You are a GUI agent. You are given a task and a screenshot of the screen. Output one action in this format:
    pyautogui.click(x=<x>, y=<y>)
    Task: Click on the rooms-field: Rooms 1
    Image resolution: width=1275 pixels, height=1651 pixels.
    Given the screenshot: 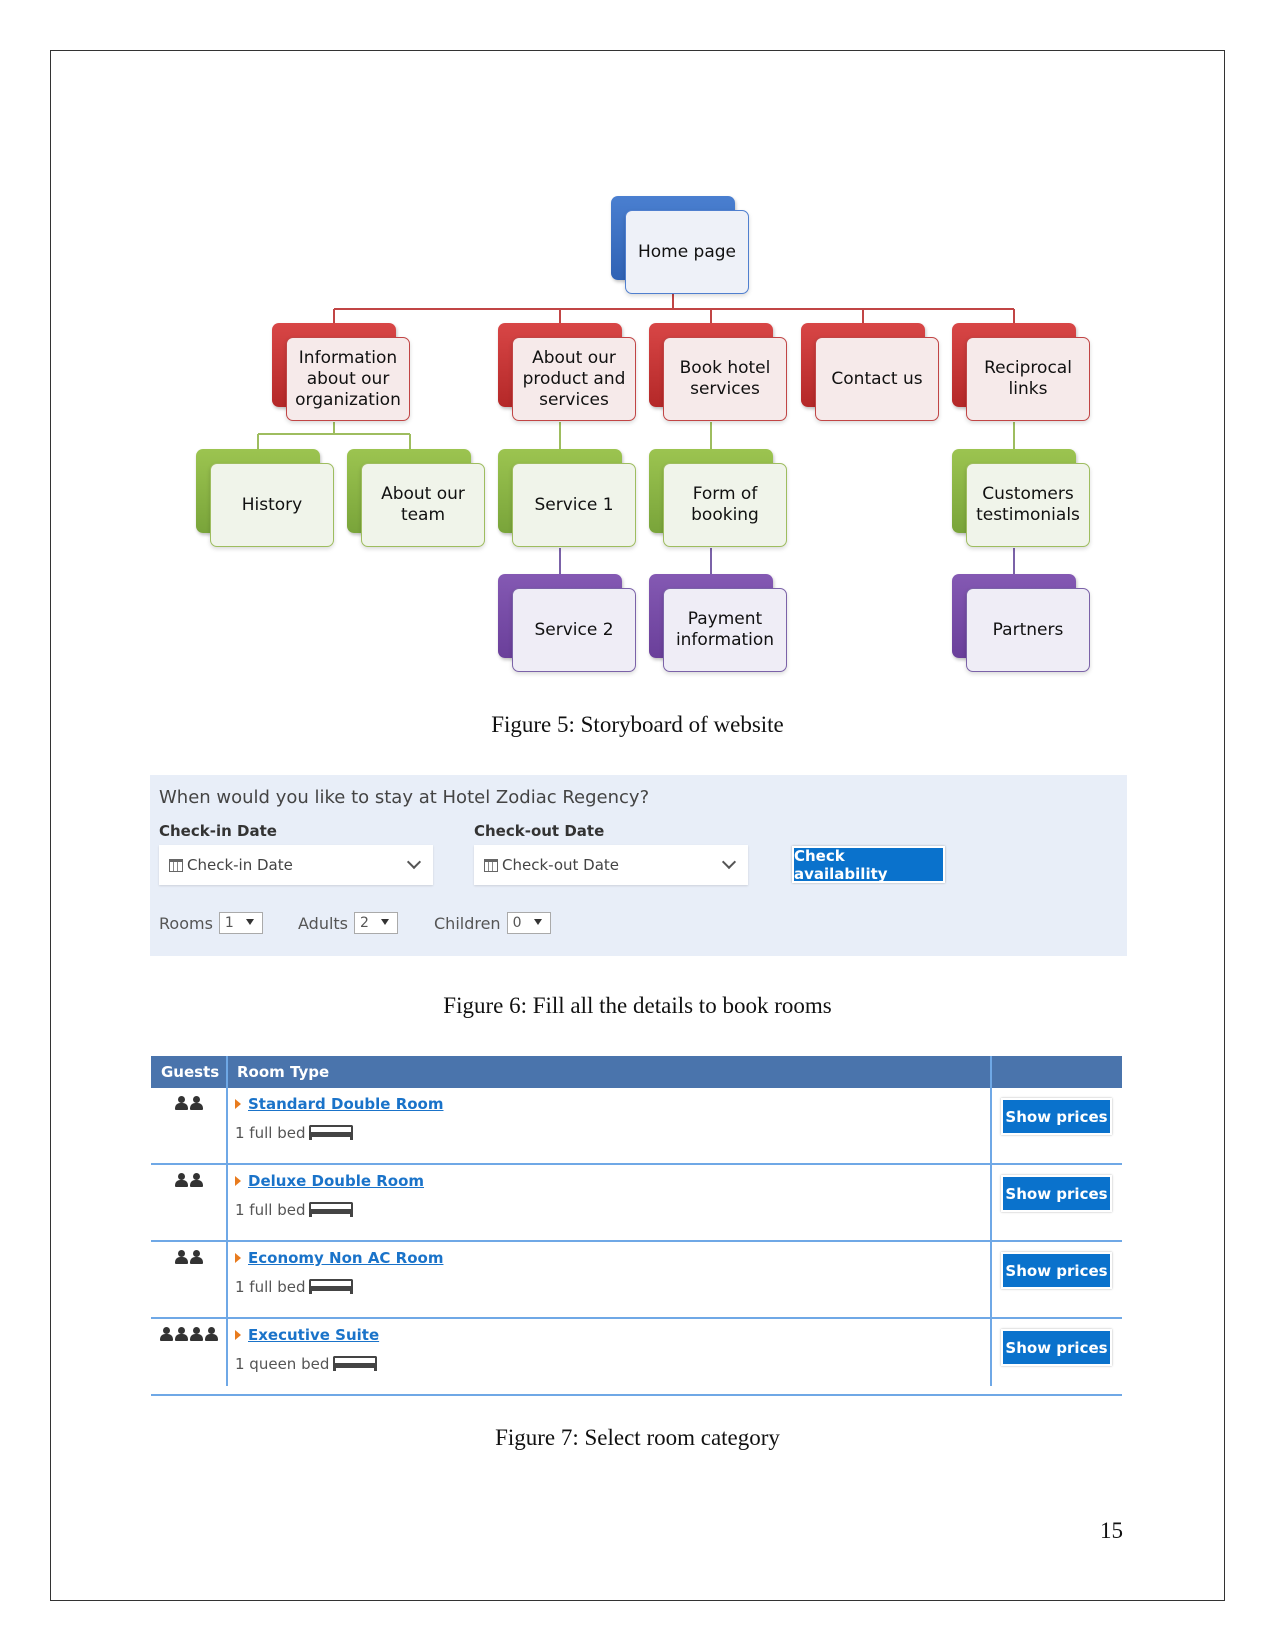 What is the action you would take?
    pyautogui.click(x=211, y=923)
    